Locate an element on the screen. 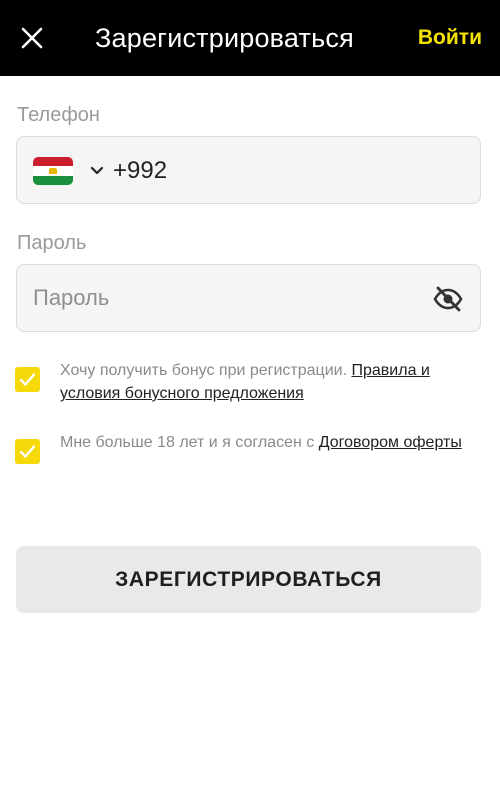 The height and width of the screenshot is (800, 500). password-field-container is located at coordinates (248, 298).